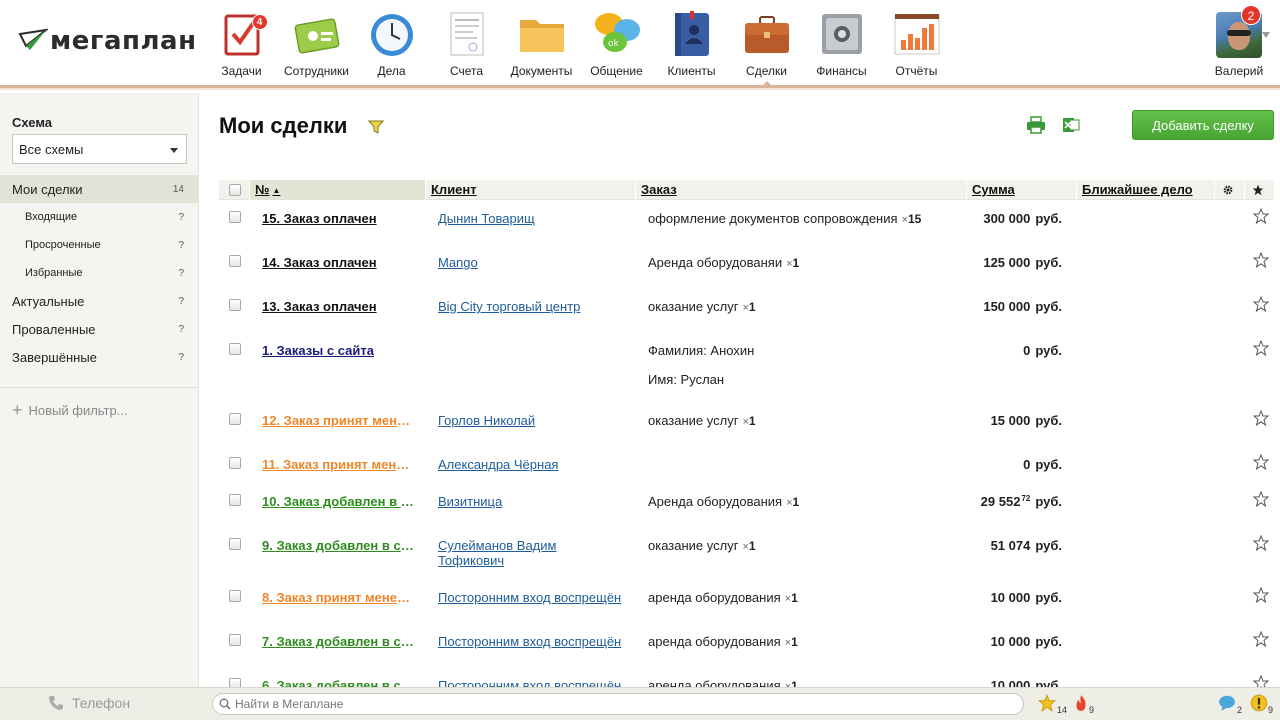 This screenshot has height=720, width=1280. I want to click on select-all-checkbox, so click(235, 190).